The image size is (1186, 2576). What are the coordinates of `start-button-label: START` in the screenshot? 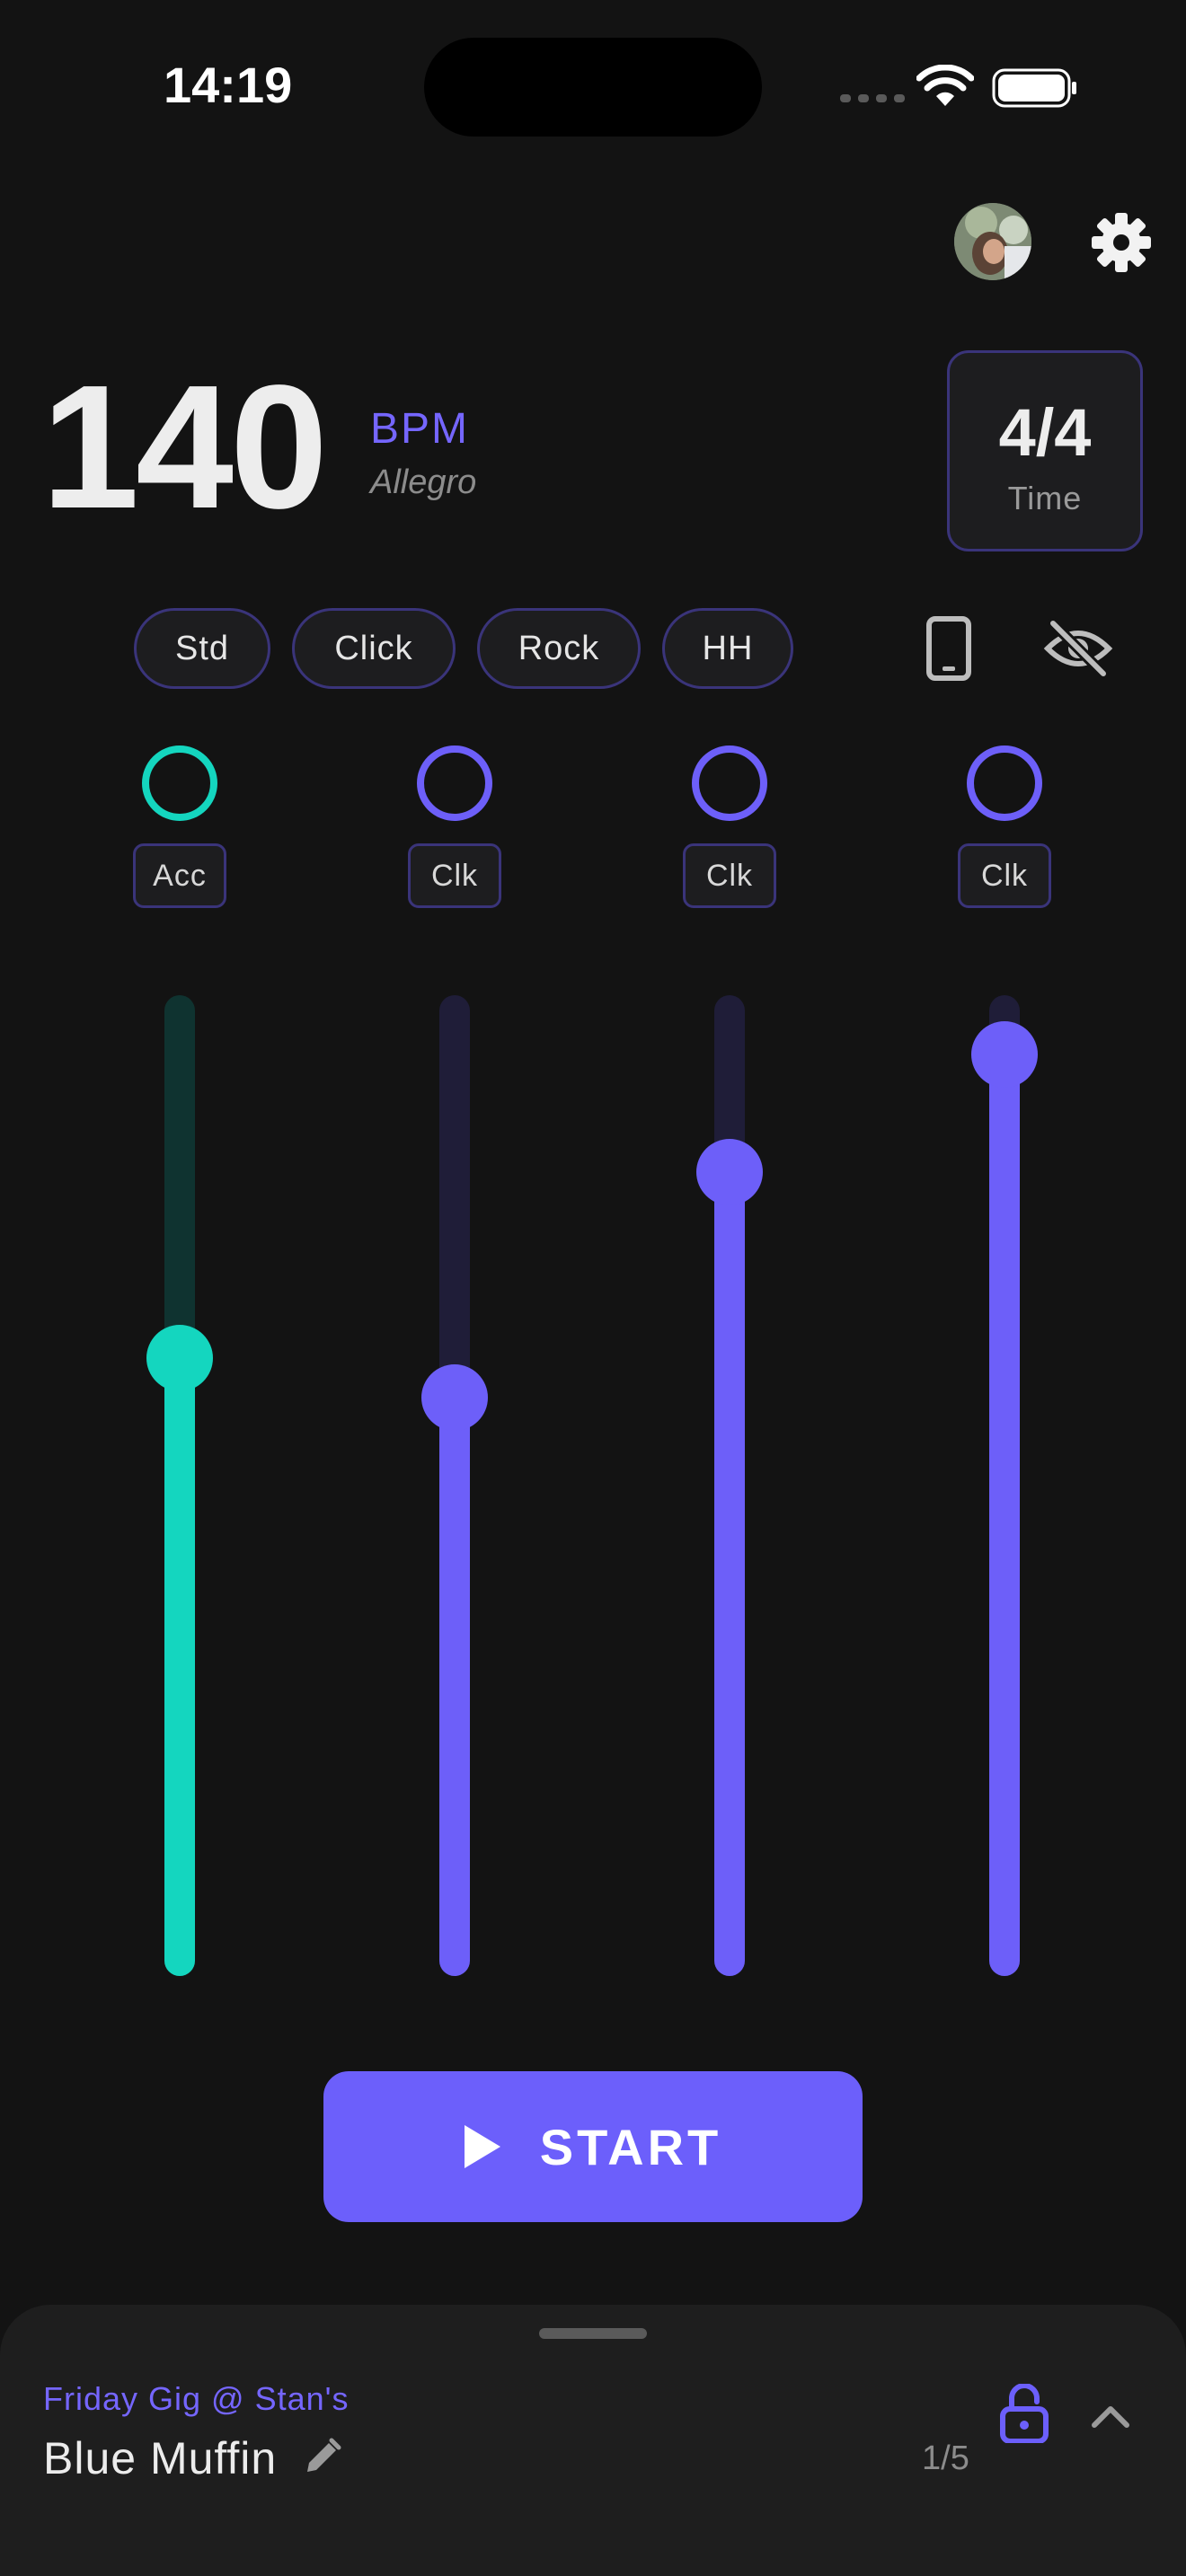 It's located at (630, 2146).